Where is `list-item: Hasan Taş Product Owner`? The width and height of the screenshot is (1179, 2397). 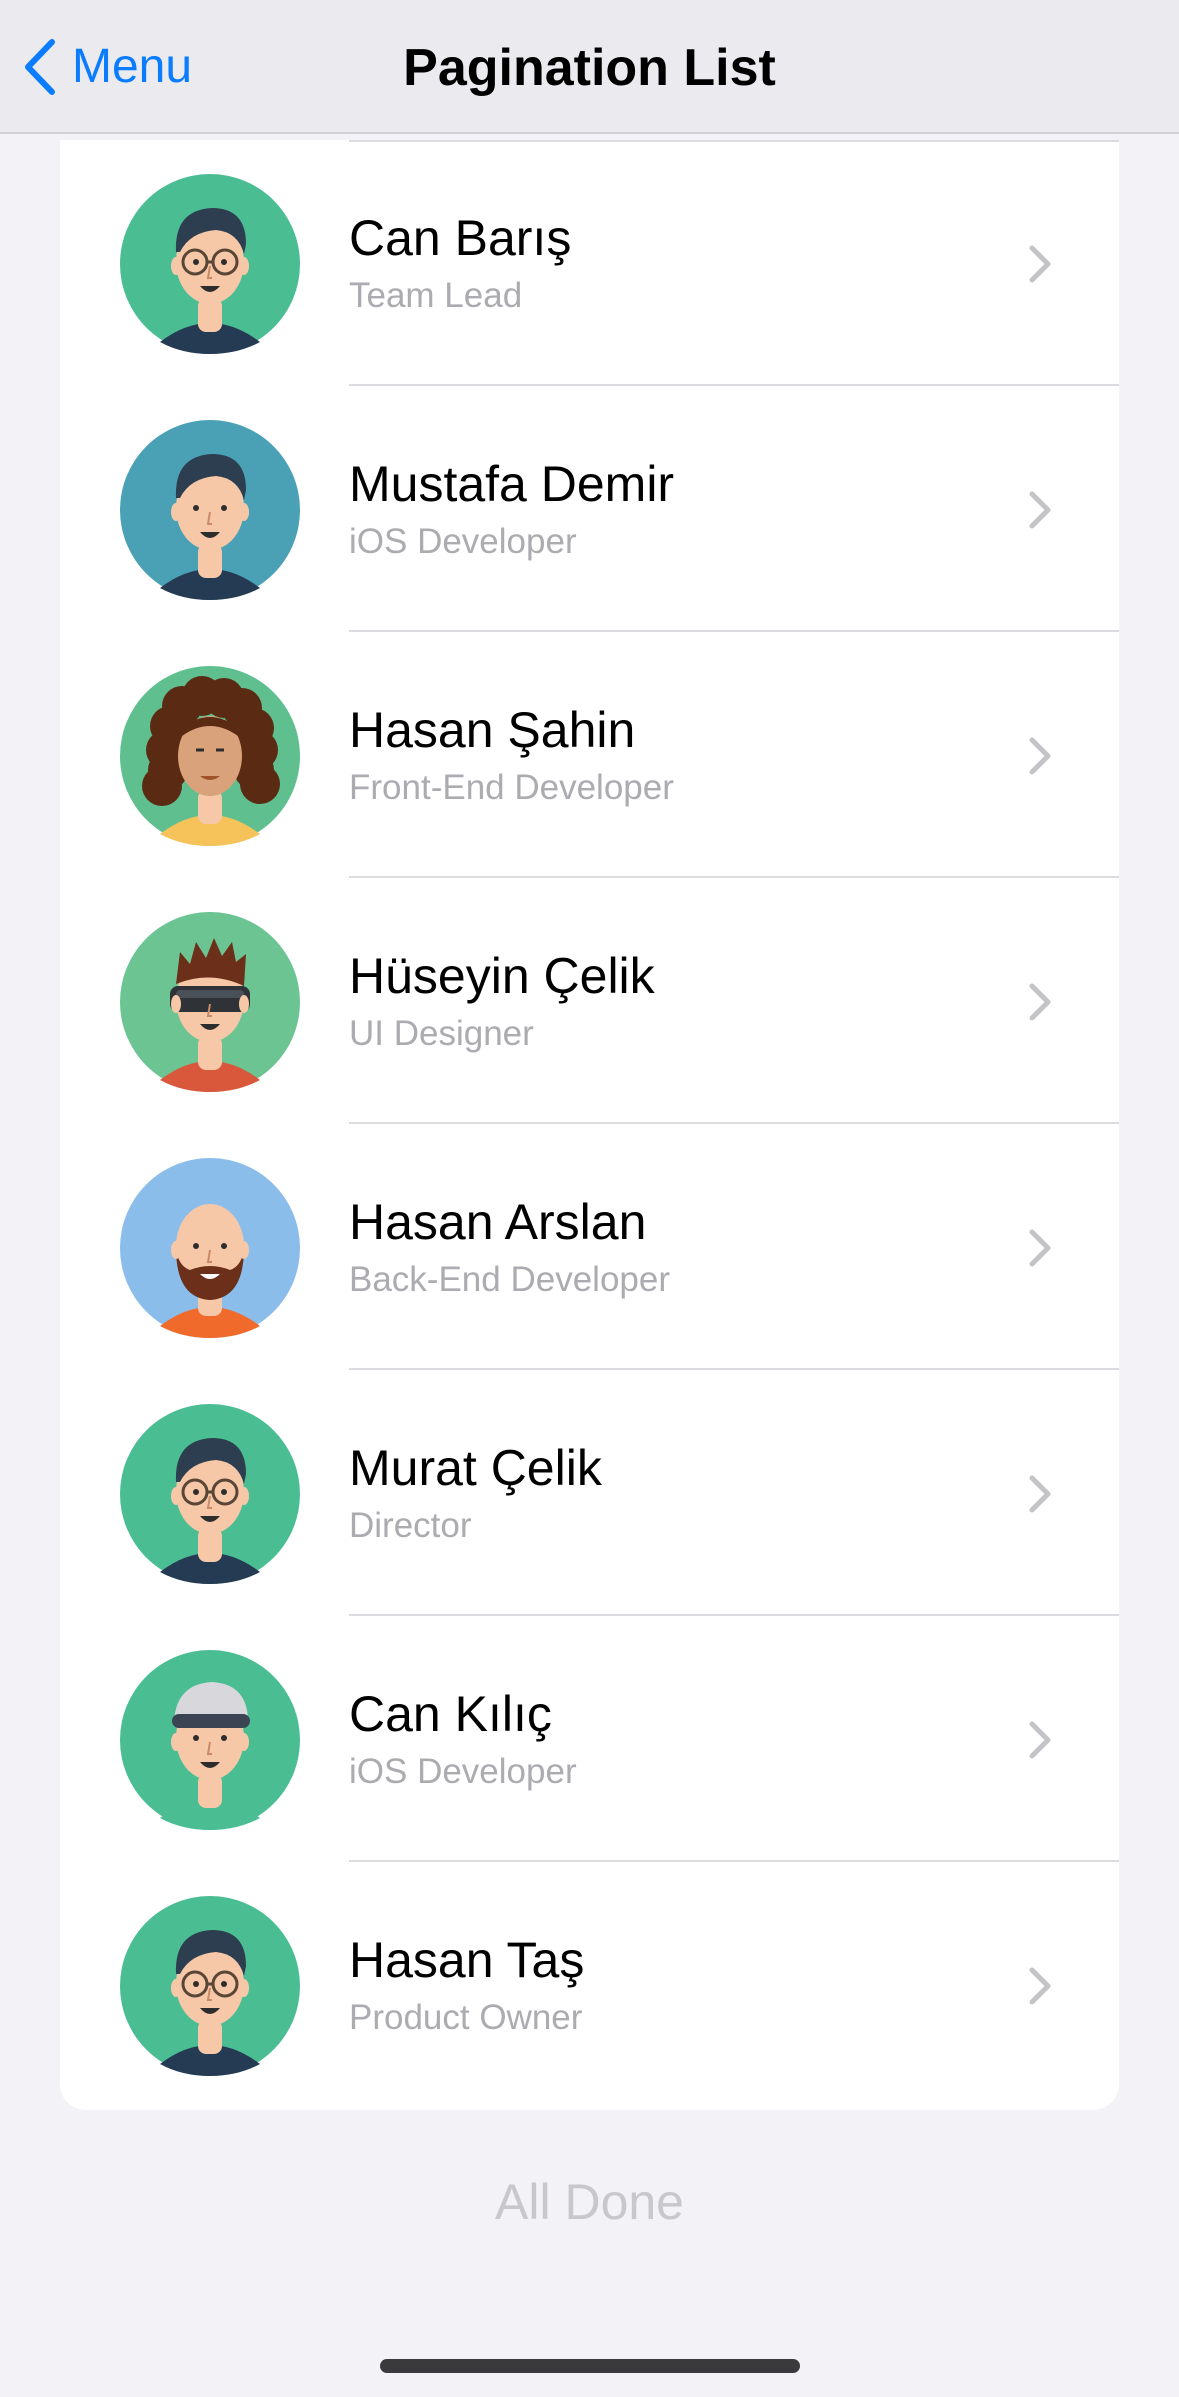 list-item: Hasan Taş Product Owner is located at coordinates (589, 1985).